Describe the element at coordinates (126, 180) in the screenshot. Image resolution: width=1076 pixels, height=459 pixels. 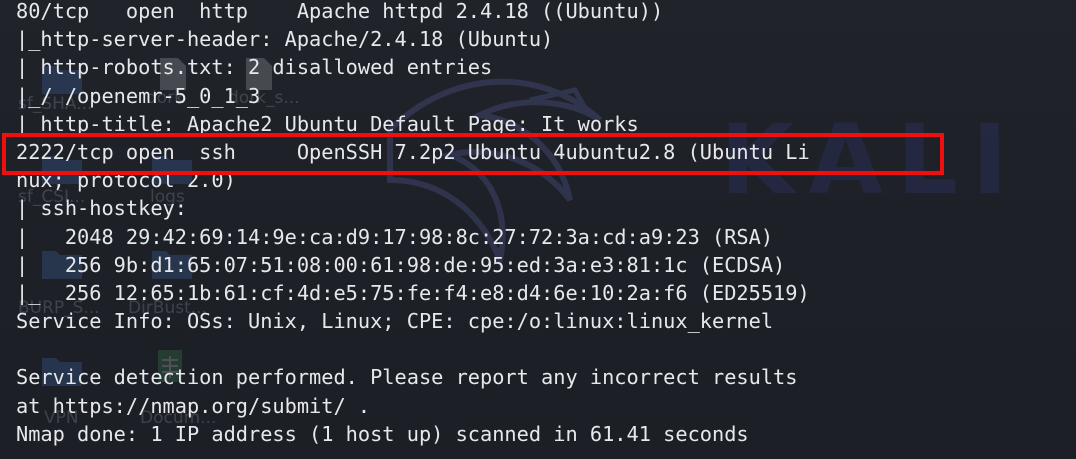
I see `terminal-line: nux; protocol 2.0)` at that location.